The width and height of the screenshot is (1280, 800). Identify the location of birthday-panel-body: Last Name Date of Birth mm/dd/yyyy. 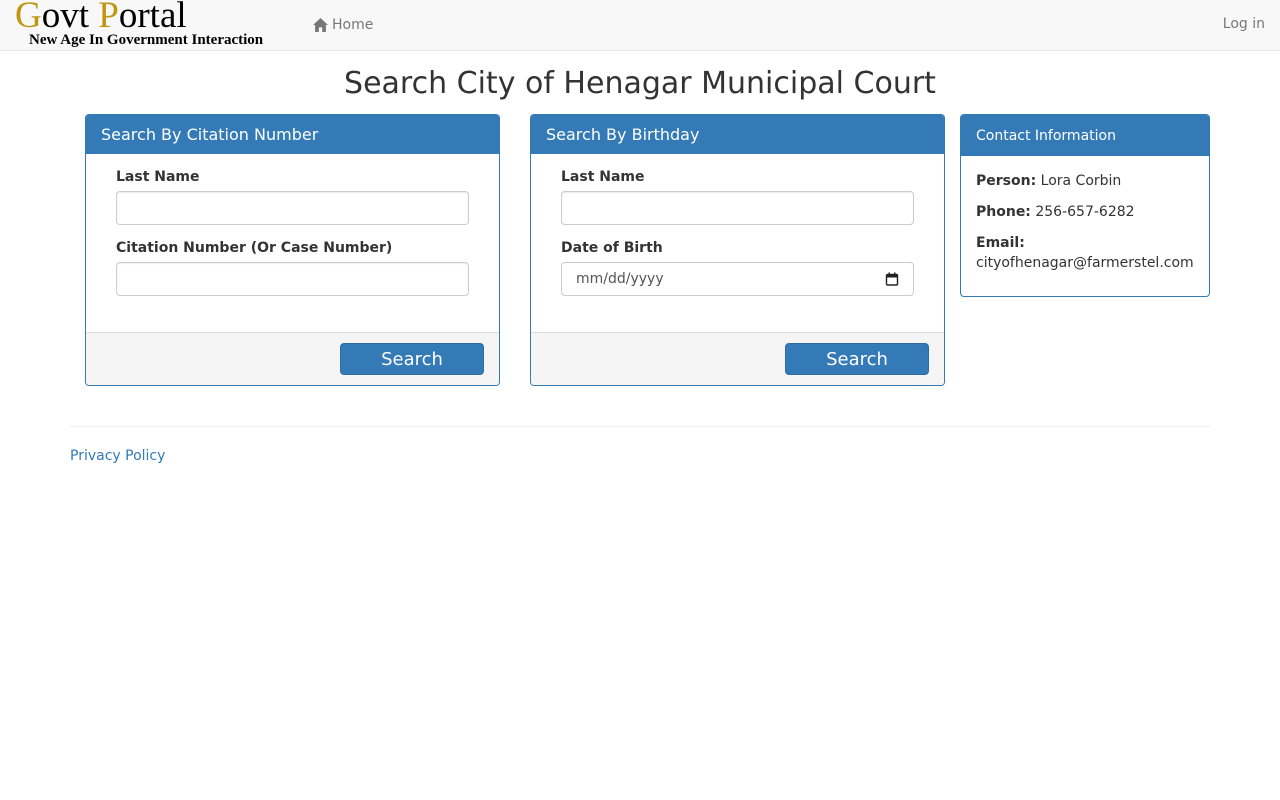
(737, 232).